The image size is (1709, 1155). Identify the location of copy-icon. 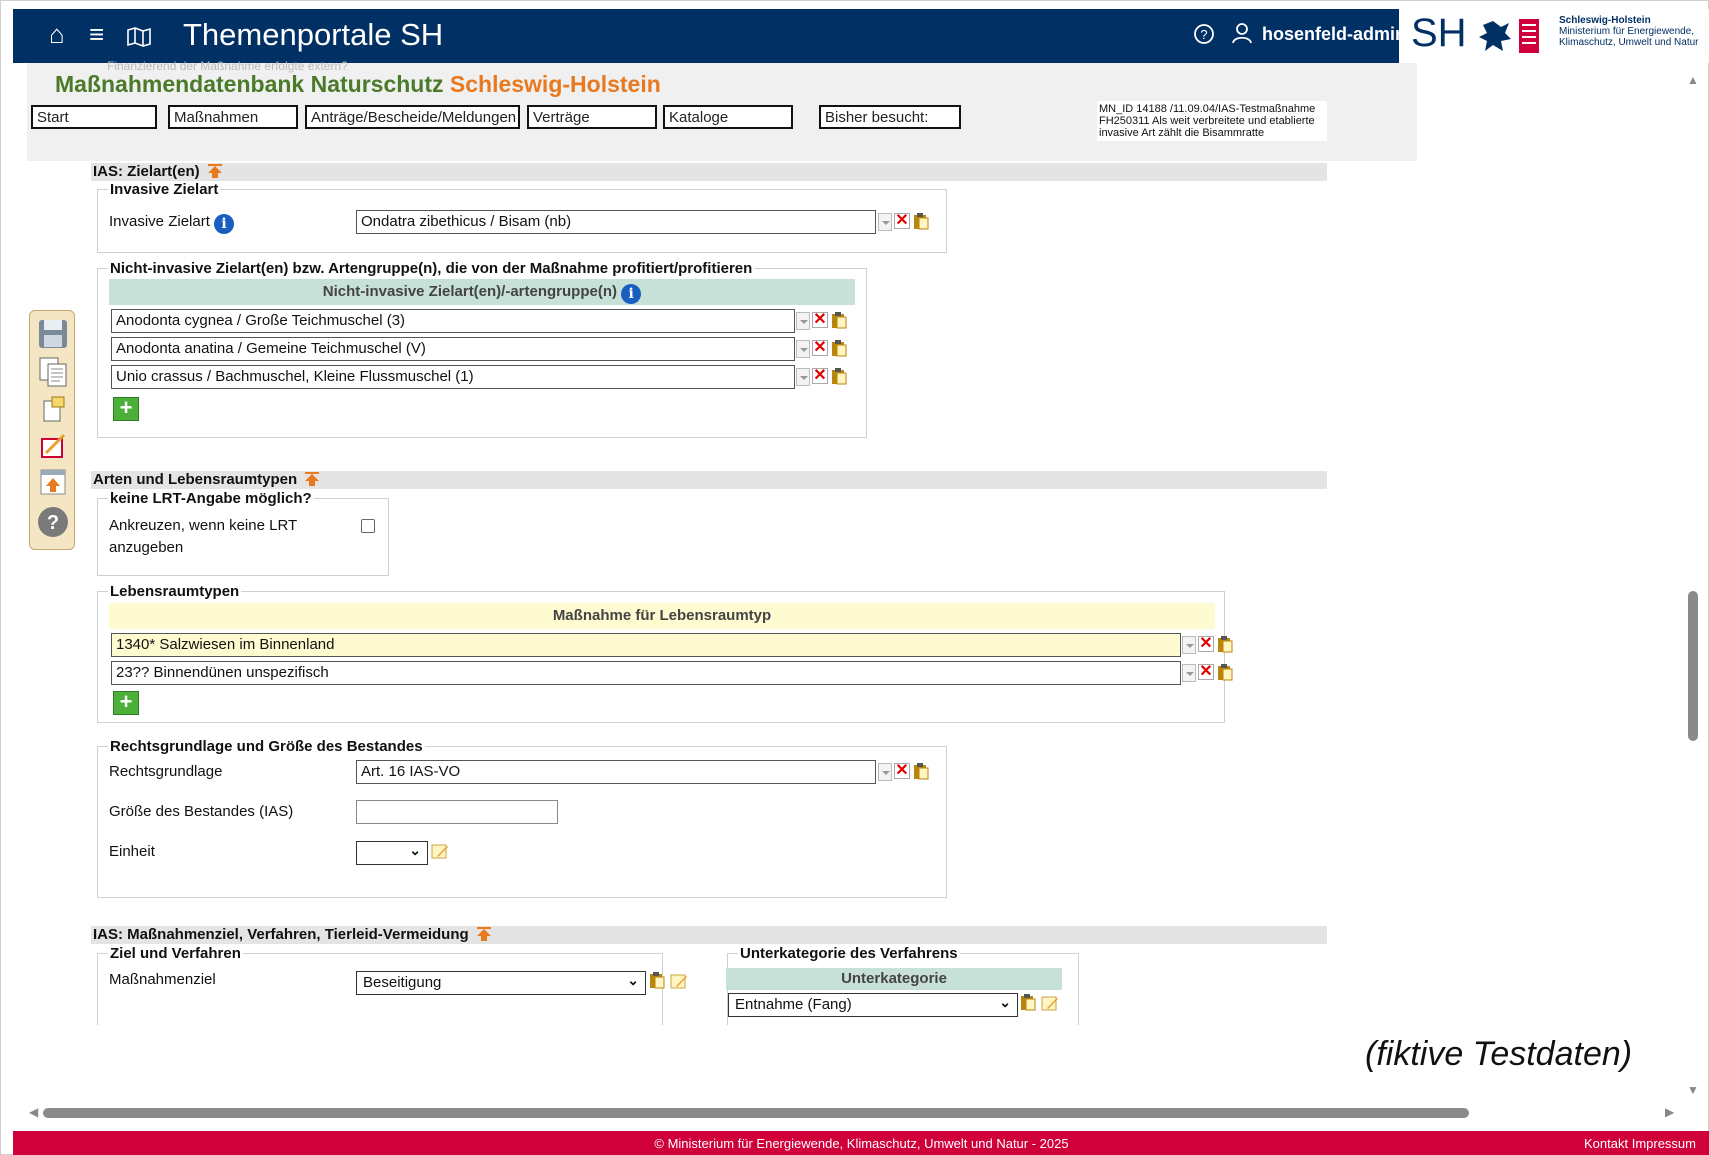
(53, 372).